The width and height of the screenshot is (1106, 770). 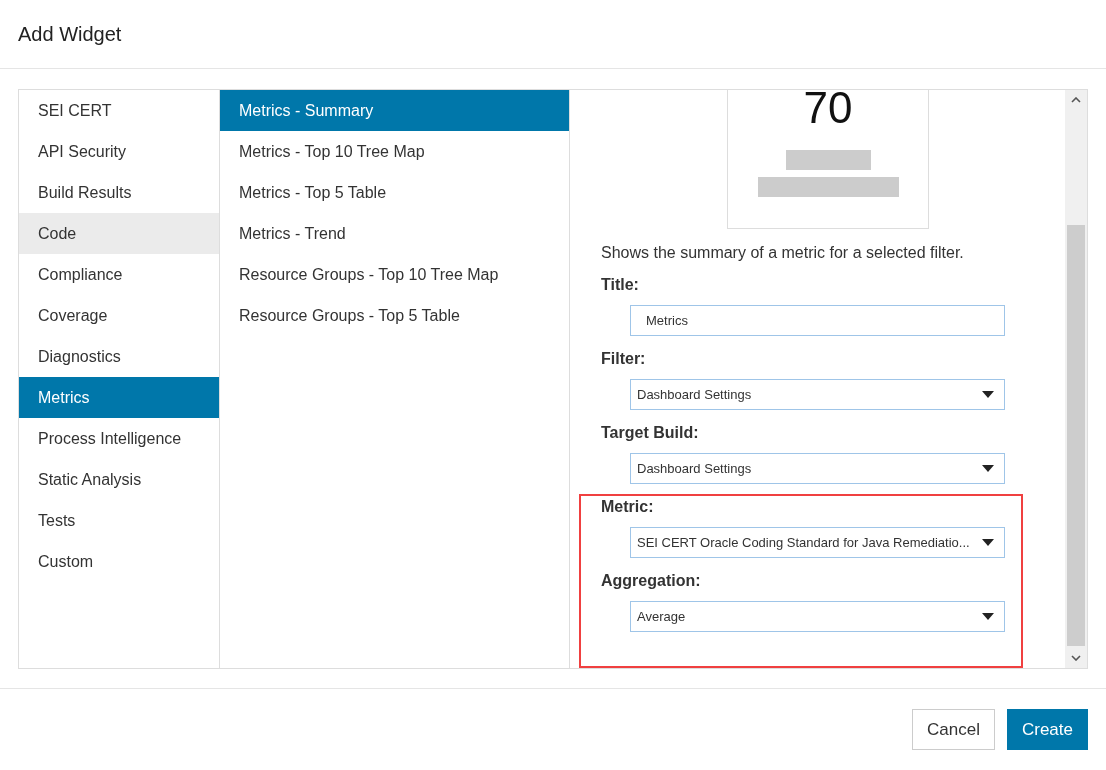 What do you see at coordinates (651, 581) in the screenshot?
I see `field-label: Aggregation:` at bounding box center [651, 581].